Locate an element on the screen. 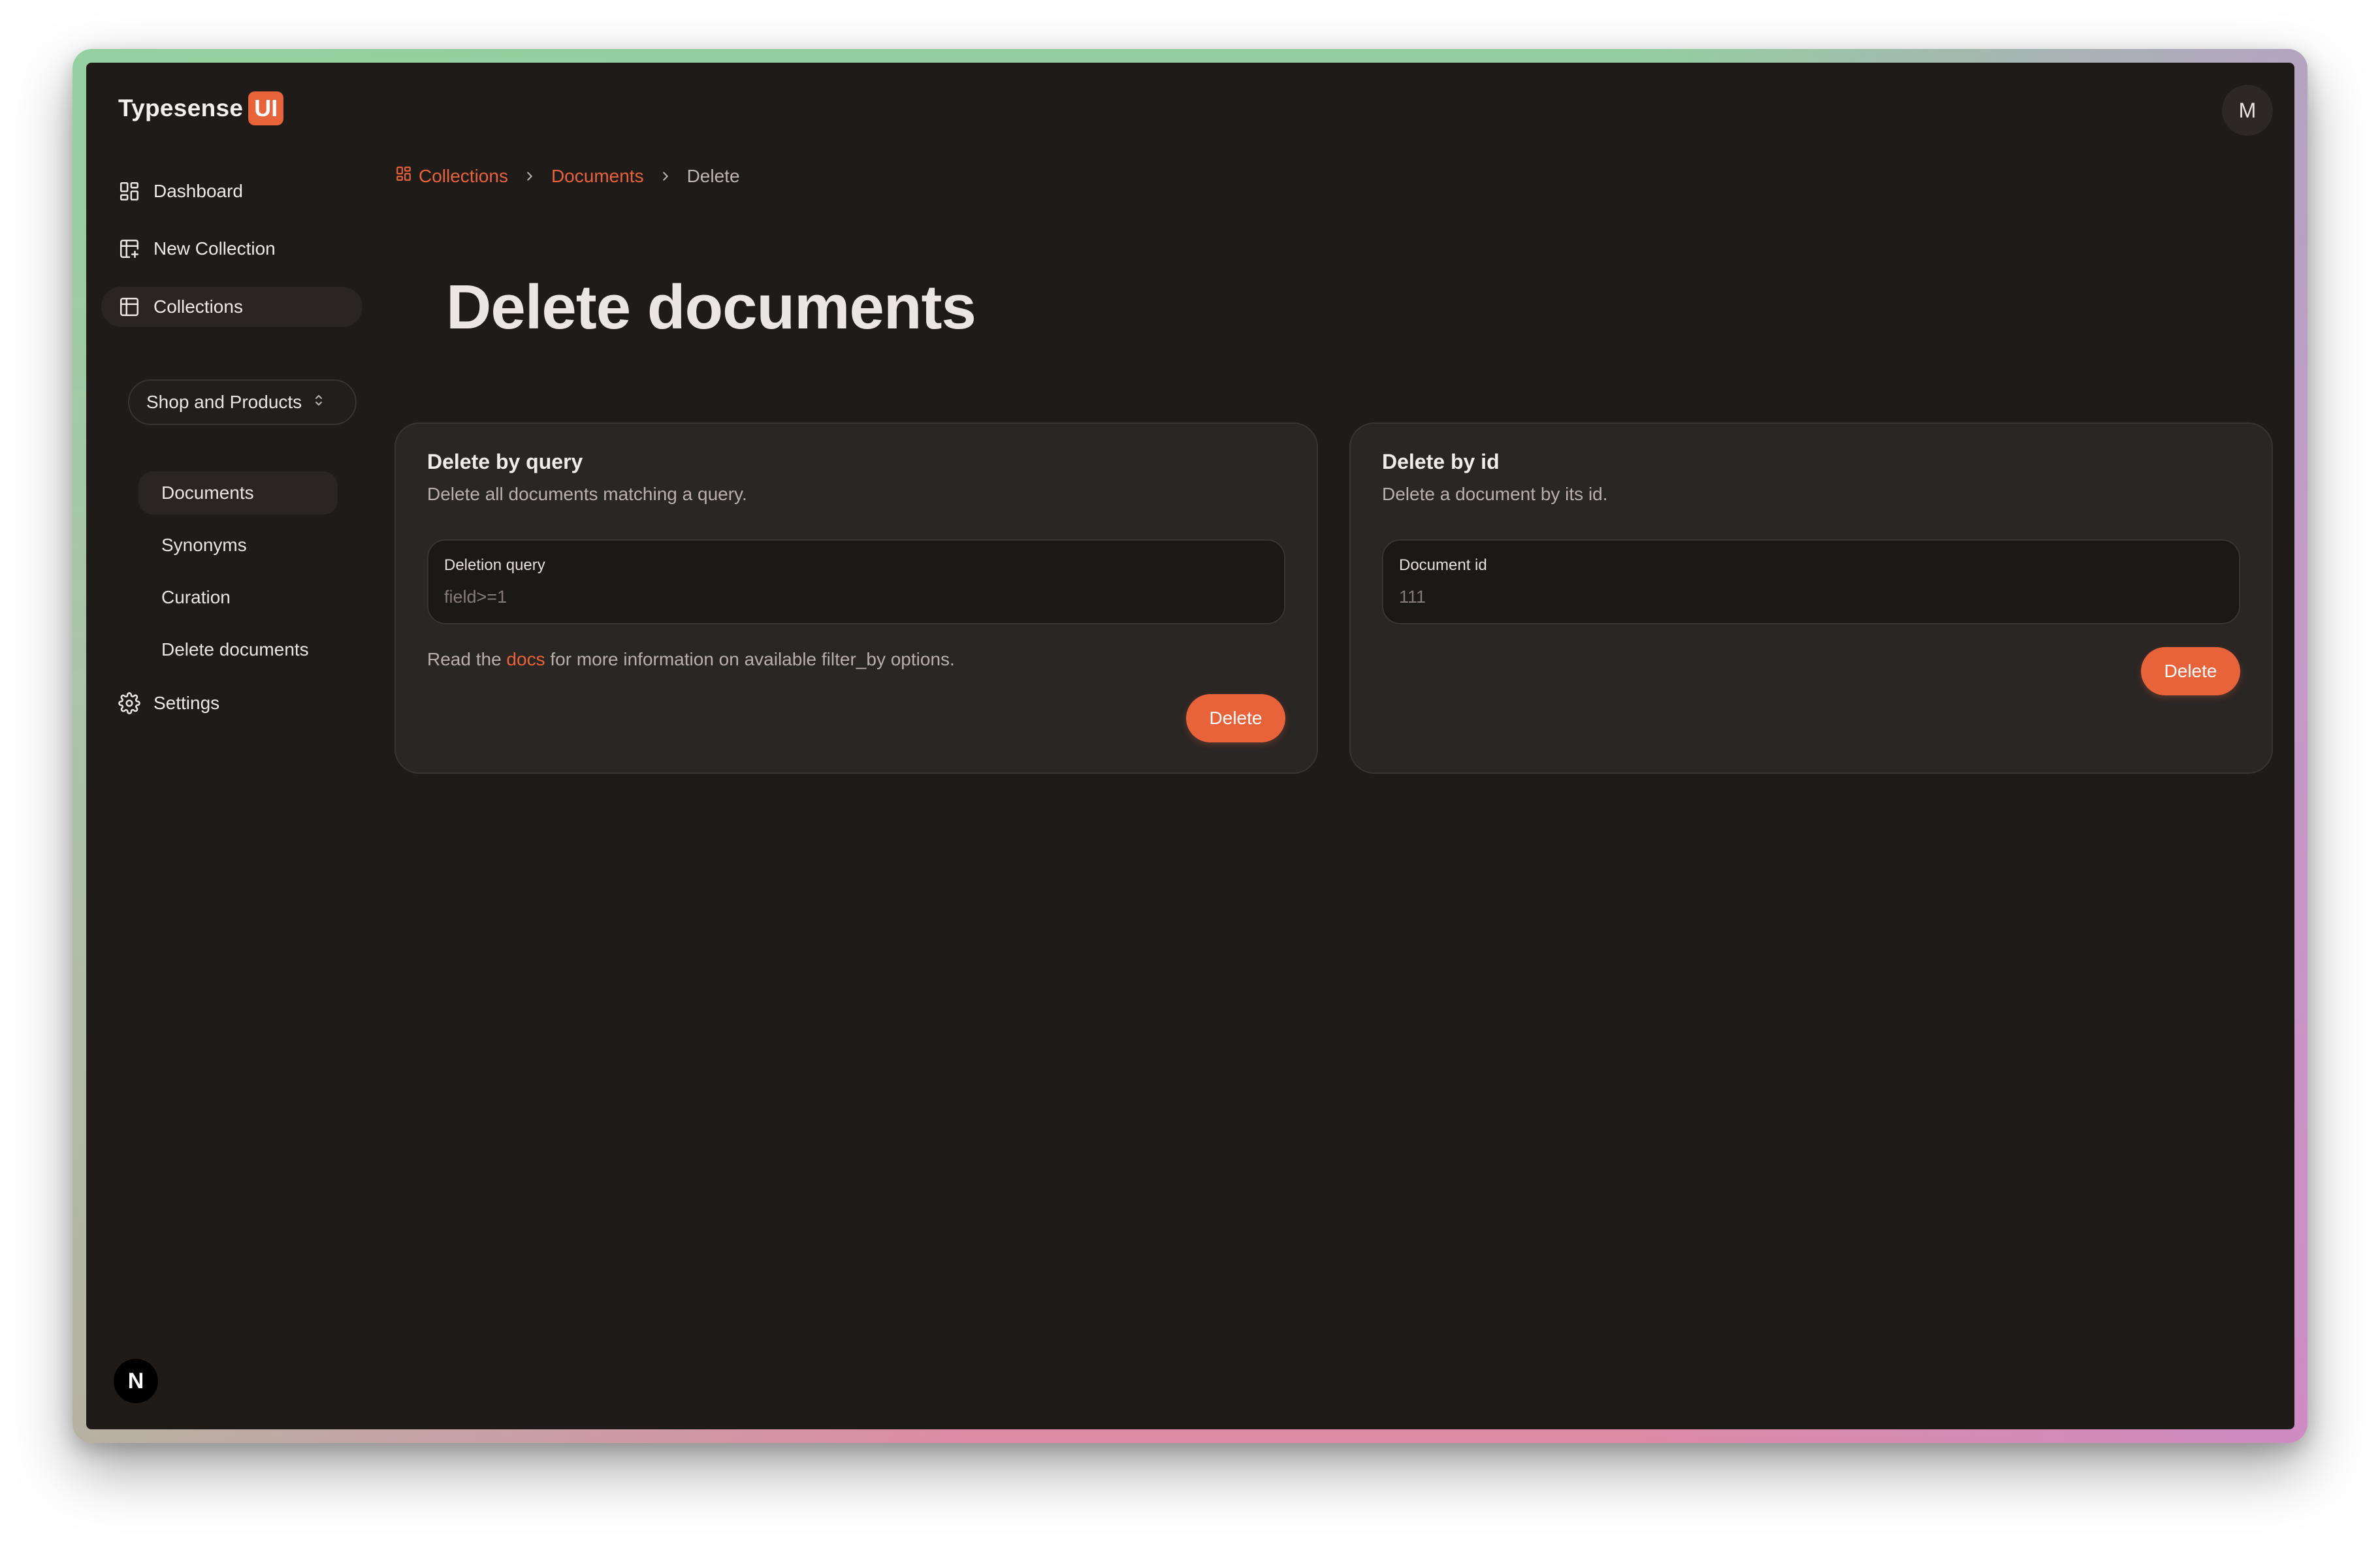 The width and height of the screenshot is (2380, 1541). chevron-up-down-icon is located at coordinates (318, 402).